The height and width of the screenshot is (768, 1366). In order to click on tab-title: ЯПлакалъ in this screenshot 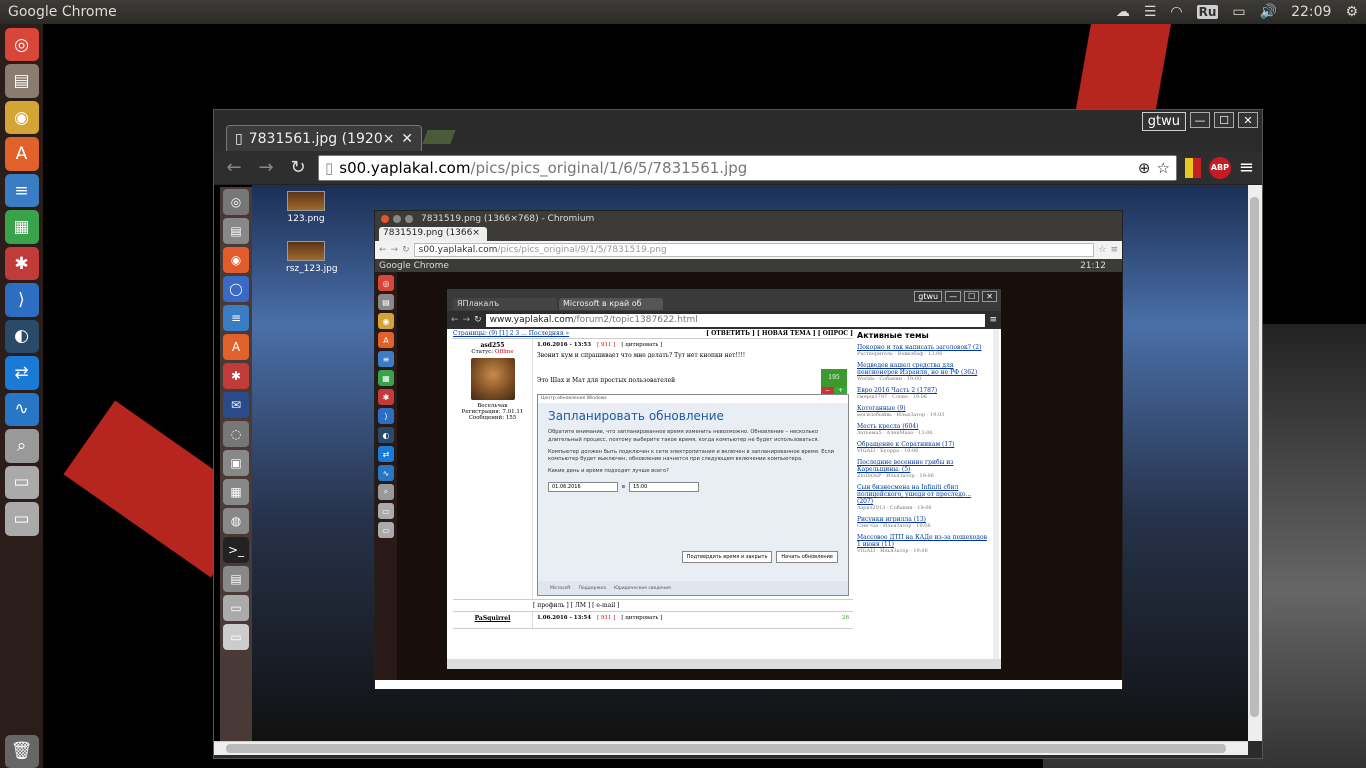, I will do `click(478, 303)`.